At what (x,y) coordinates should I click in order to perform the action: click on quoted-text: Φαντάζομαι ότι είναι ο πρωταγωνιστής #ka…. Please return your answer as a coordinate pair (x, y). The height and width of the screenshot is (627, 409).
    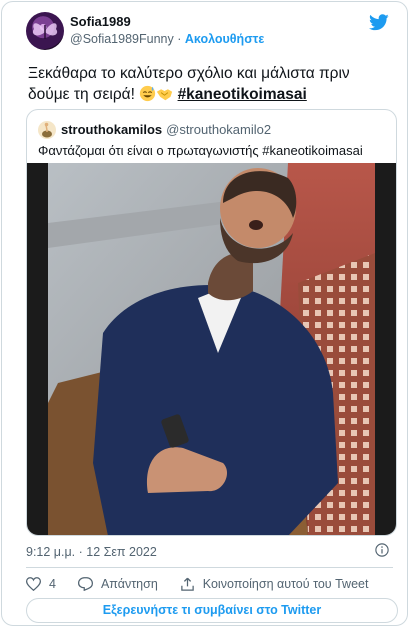
    Looking at the image, I should click on (200, 150).